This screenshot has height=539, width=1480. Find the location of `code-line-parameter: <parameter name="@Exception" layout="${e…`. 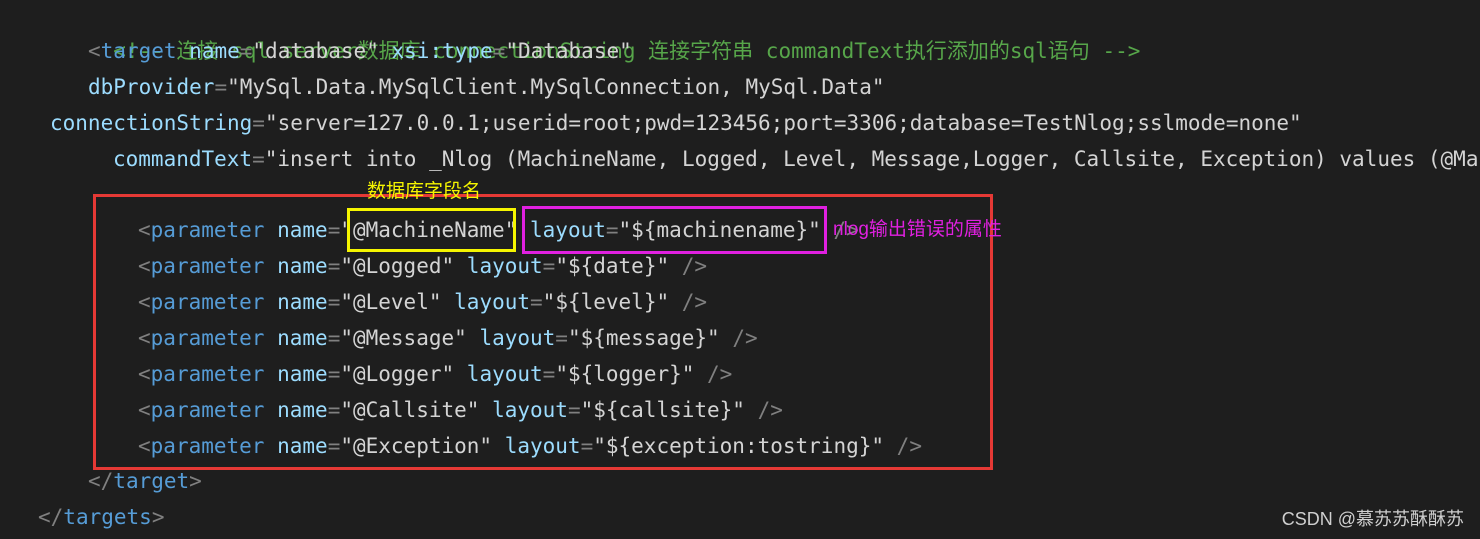

code-line-parameter: <parameter name="@Exception" layout="${e… is located at coordinates (530, 446).